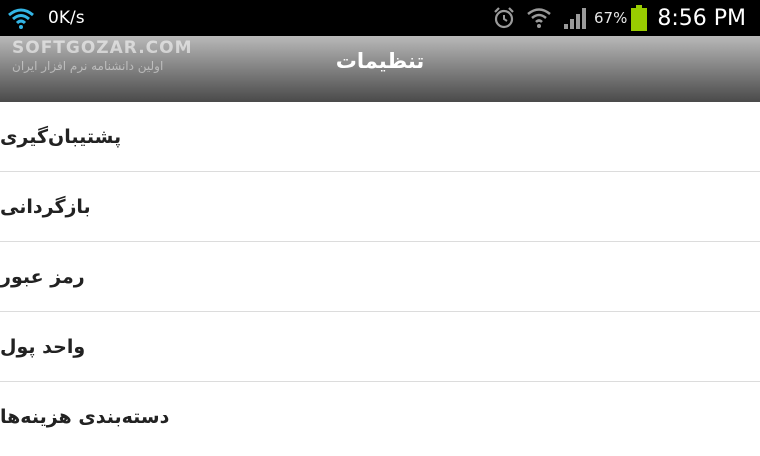 Image resolution: width=760 pixels, height=456 pixels. Describe the element at coordinates (639, 18) in the screenshot. I see `battery-icon` at that location.